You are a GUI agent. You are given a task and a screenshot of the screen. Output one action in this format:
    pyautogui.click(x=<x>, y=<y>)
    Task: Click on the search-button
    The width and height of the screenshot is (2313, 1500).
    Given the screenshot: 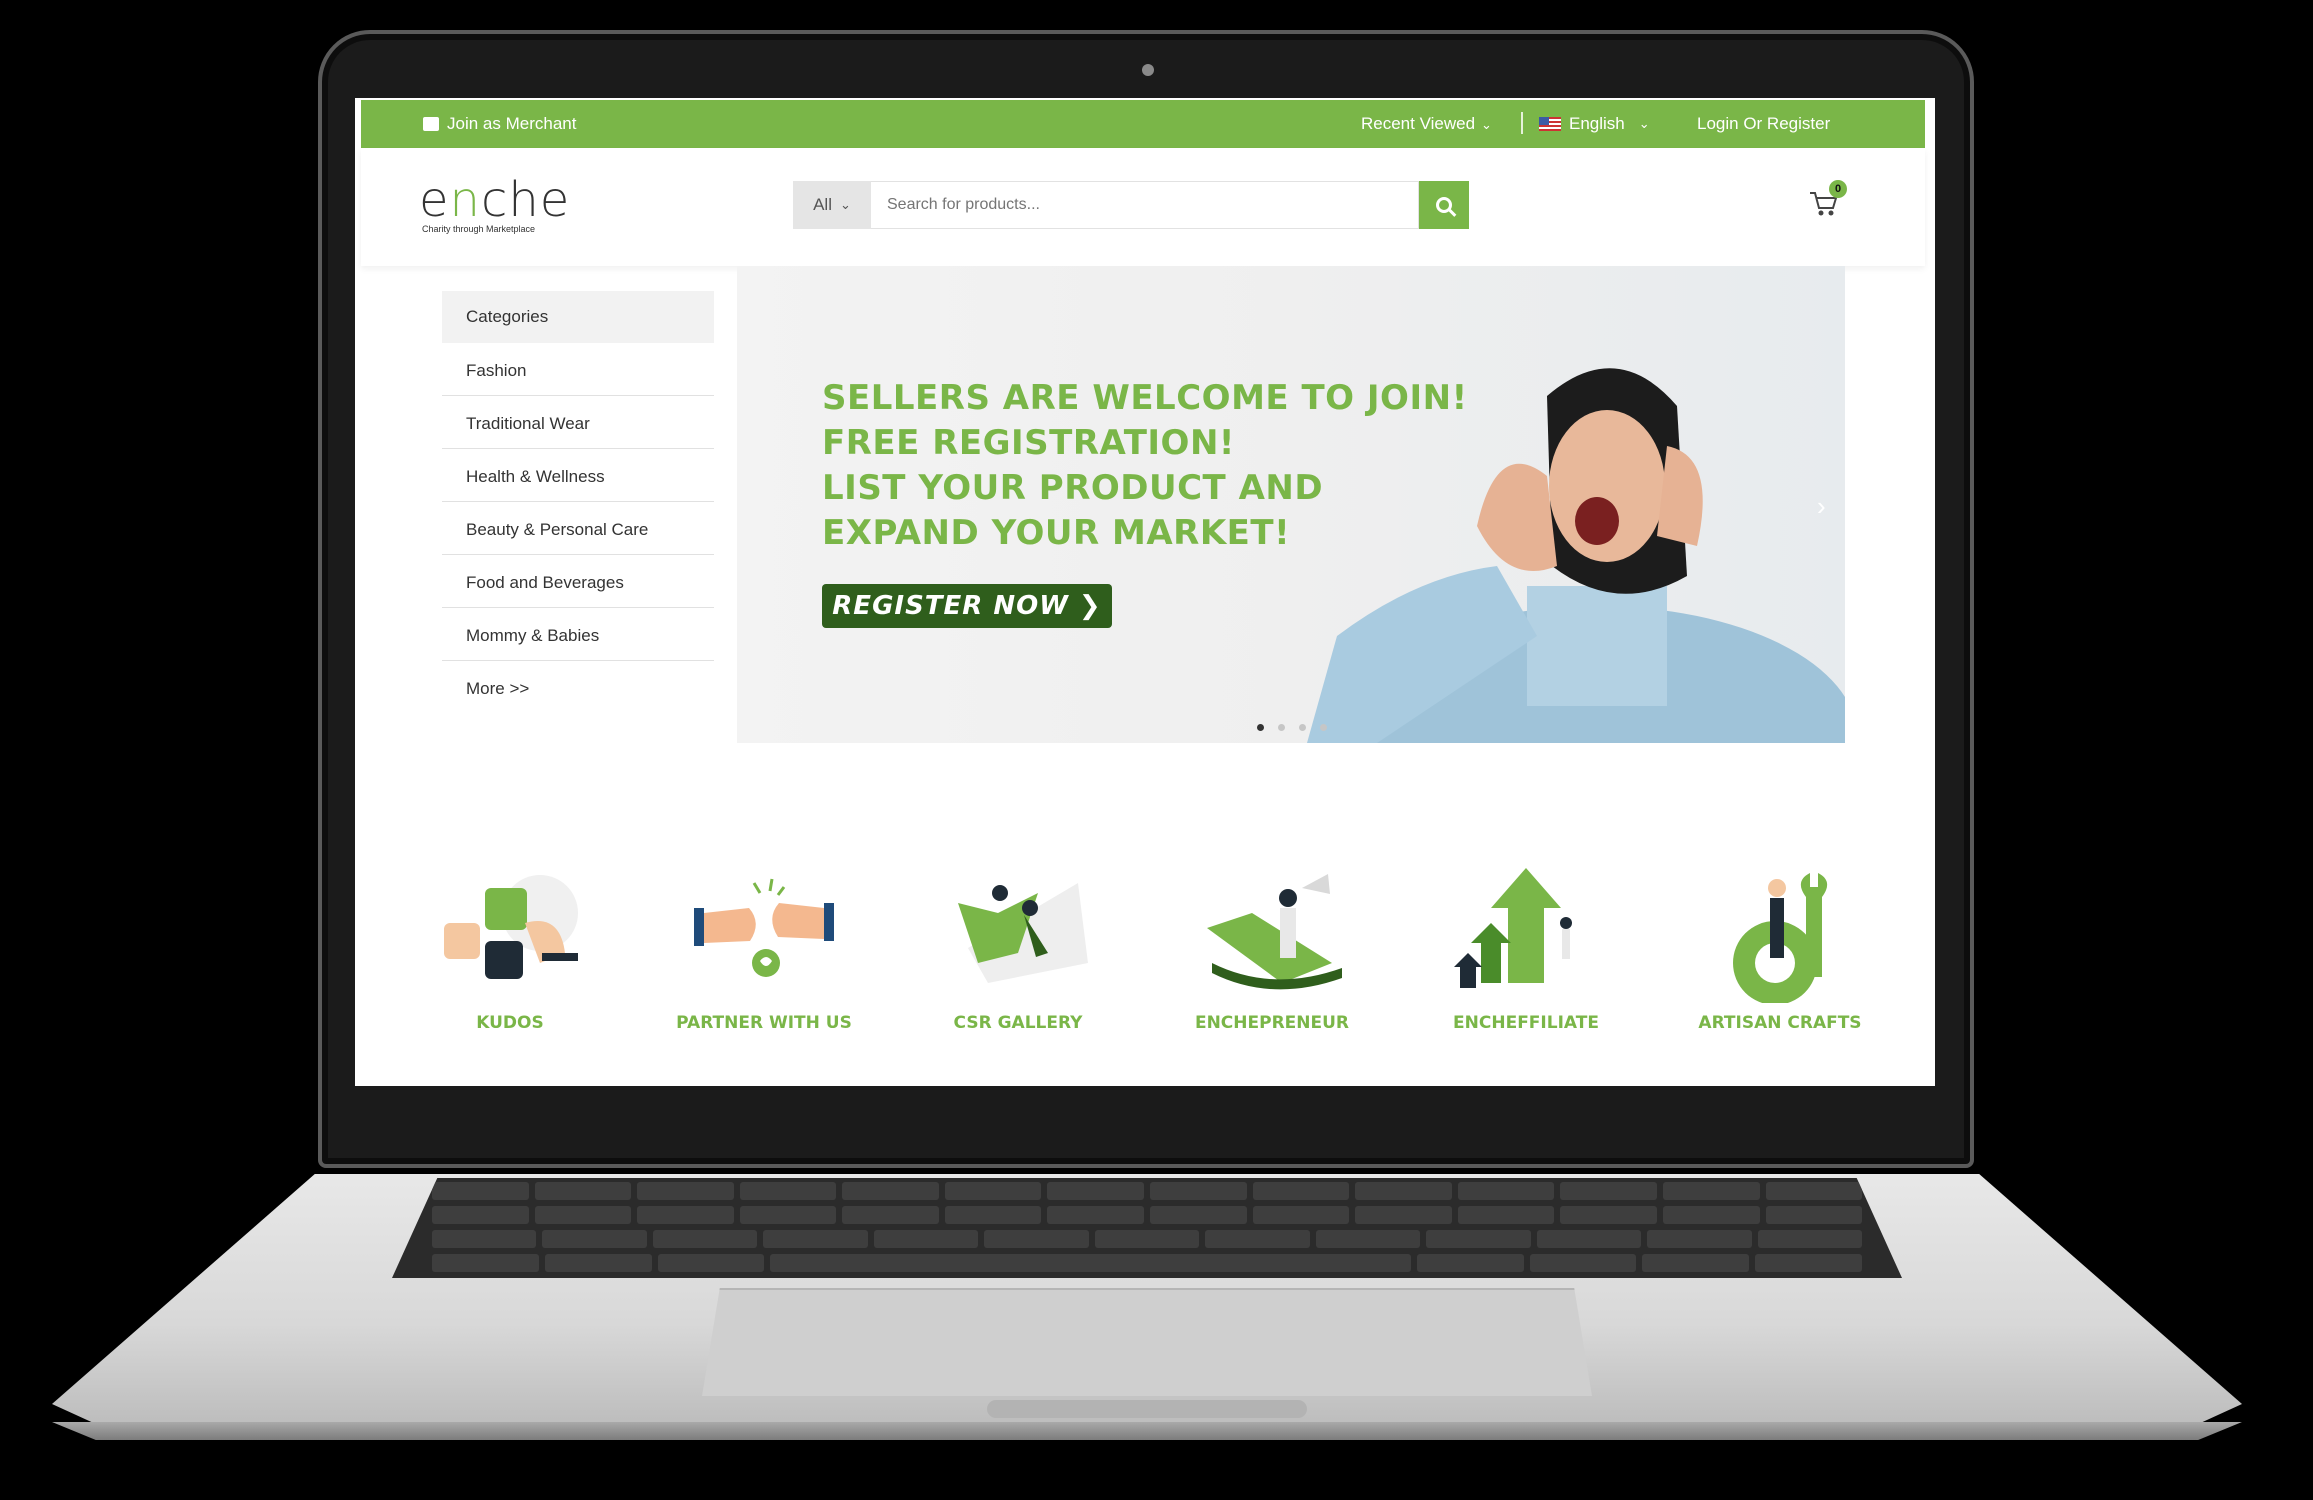 What is the action you would take?
    pyautogui.click(x=1444, y=205)
    